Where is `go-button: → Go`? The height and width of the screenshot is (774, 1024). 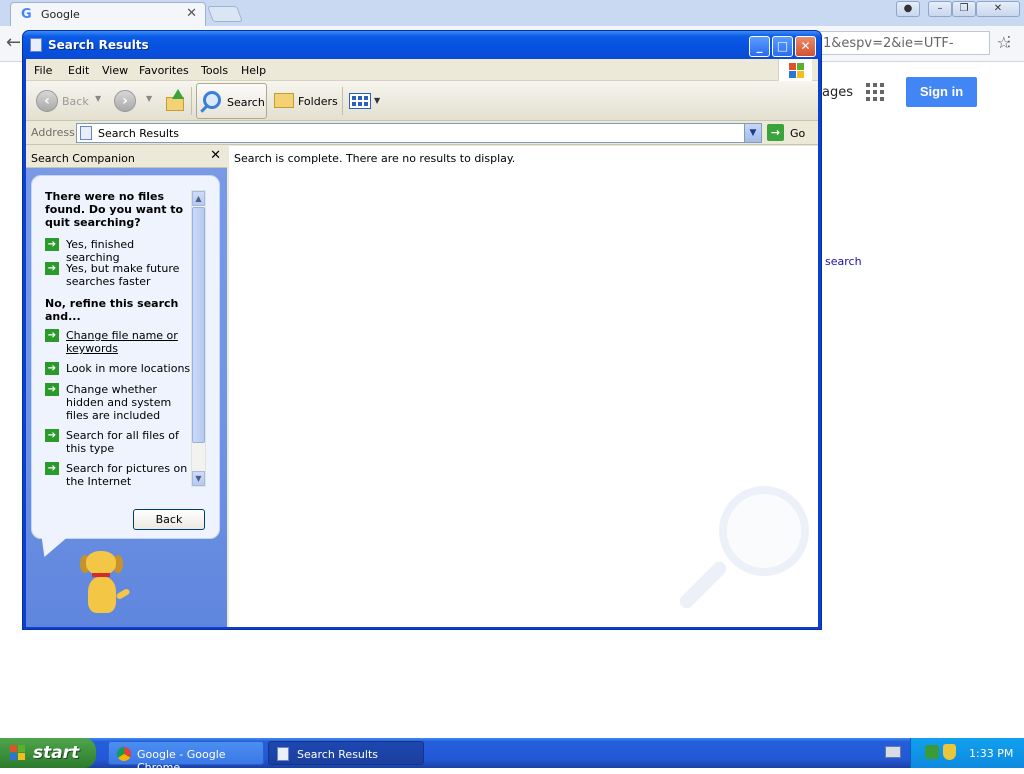 go-button: → Go is located at coordinates (791, 133).